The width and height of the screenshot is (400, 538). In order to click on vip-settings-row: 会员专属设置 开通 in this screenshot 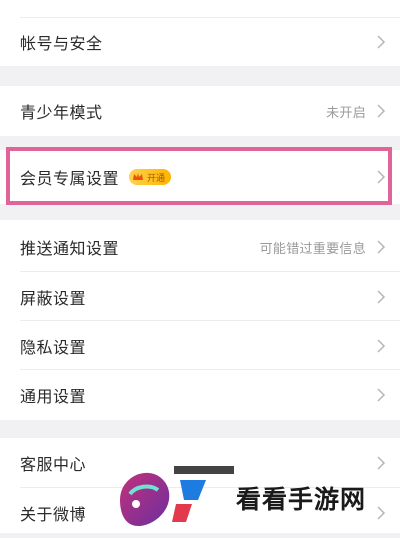, I will do `click(200, 177)`.